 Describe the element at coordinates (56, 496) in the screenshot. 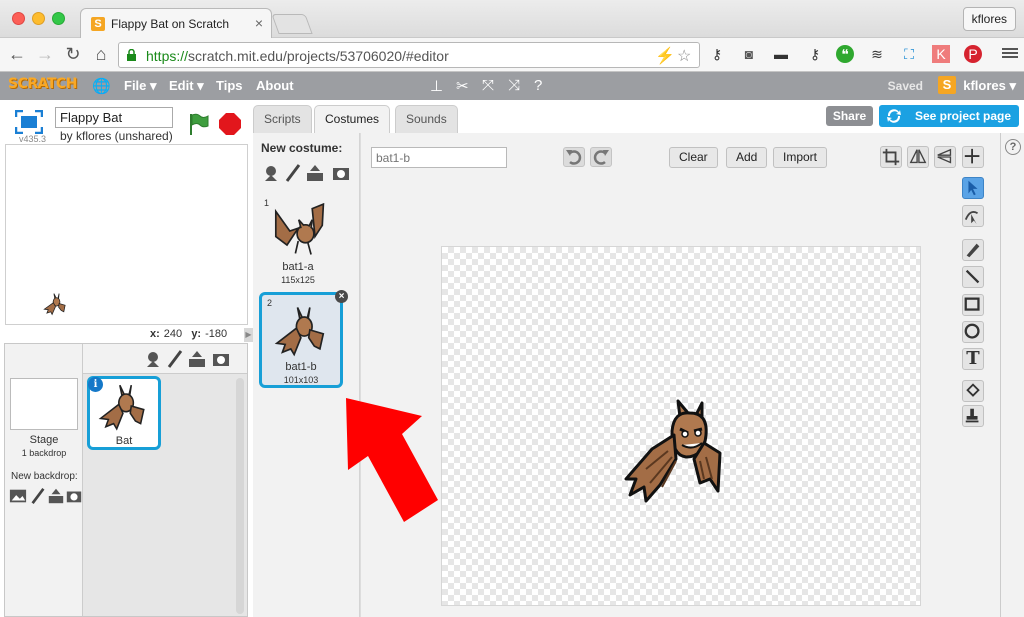

I see `upload-backdrop-icon` at that location.